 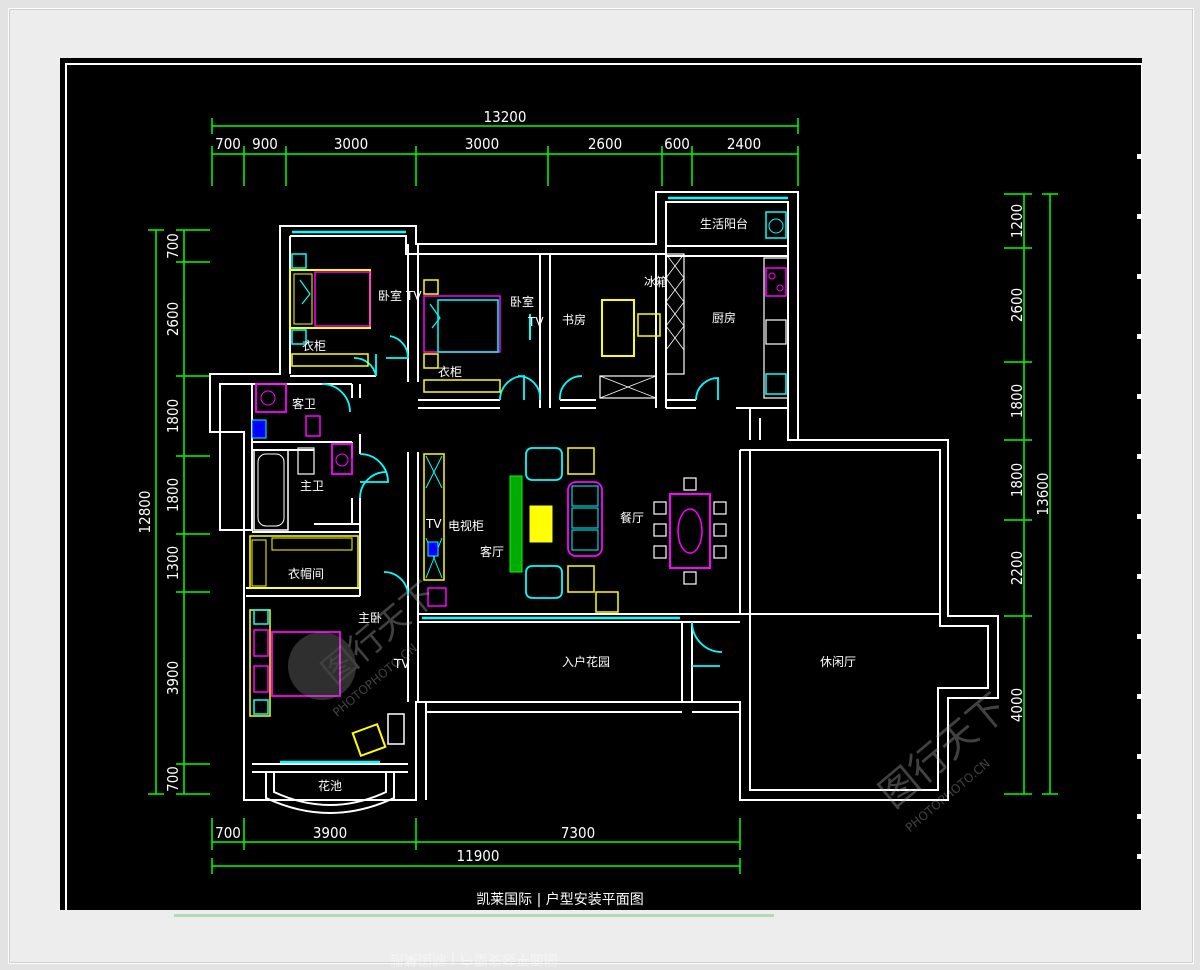 I want to click on room-label-master-bath: 主卫, so click(x=312, y=486).